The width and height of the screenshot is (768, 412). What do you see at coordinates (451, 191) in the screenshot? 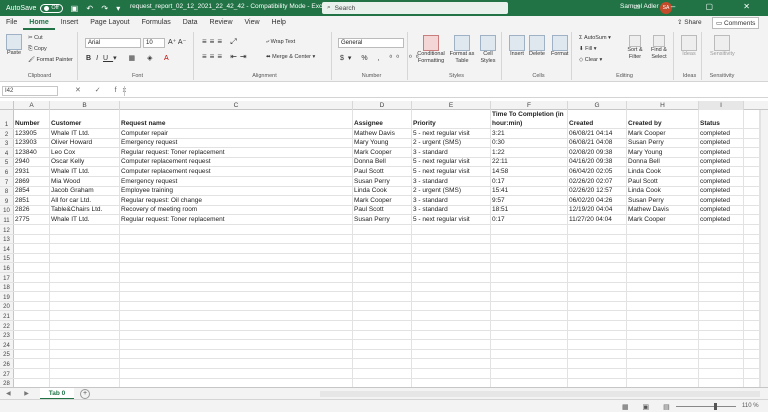
I see `cell-e: 2 - urgent (SMS)` at bounding box center [451, 191].